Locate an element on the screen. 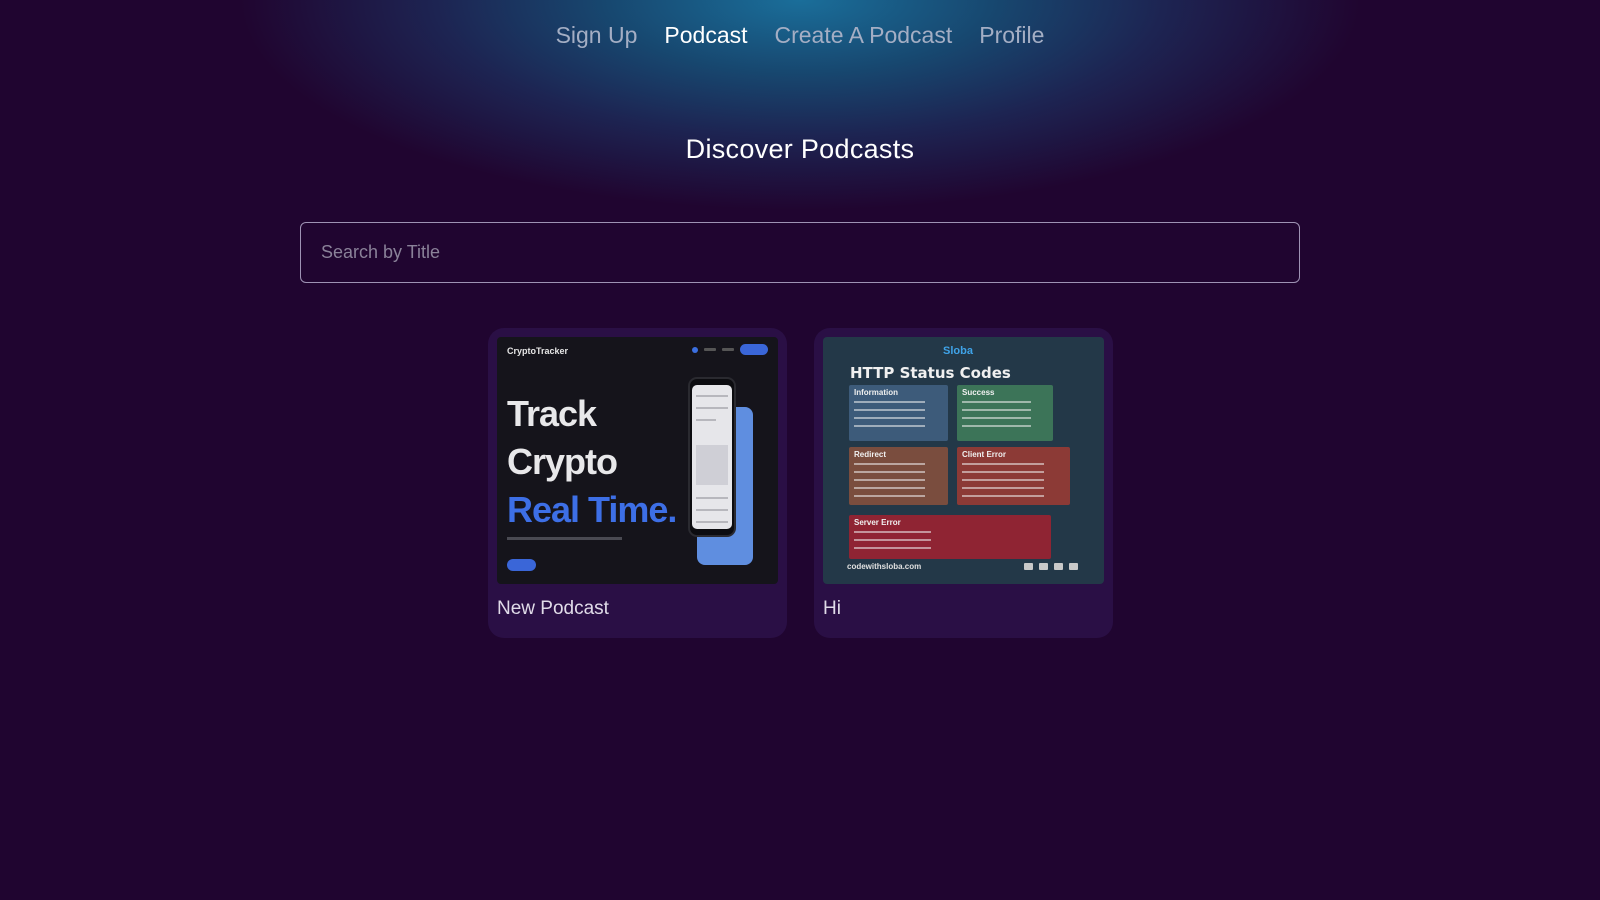  redirect-section: Redirect is located at coordinates (898, 476).